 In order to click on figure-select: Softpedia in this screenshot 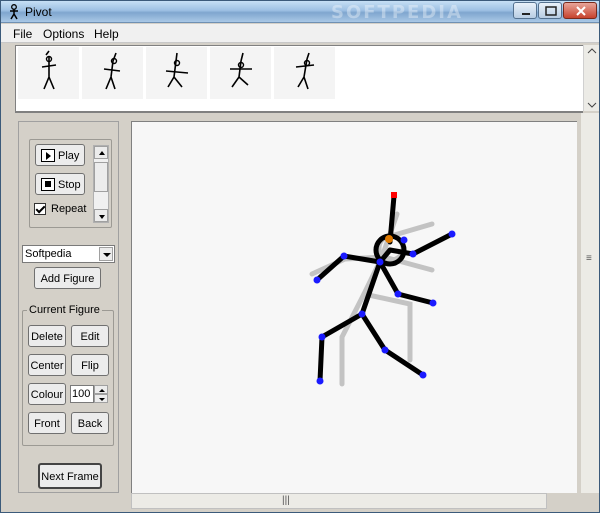, I will do `click(68, 254)`.